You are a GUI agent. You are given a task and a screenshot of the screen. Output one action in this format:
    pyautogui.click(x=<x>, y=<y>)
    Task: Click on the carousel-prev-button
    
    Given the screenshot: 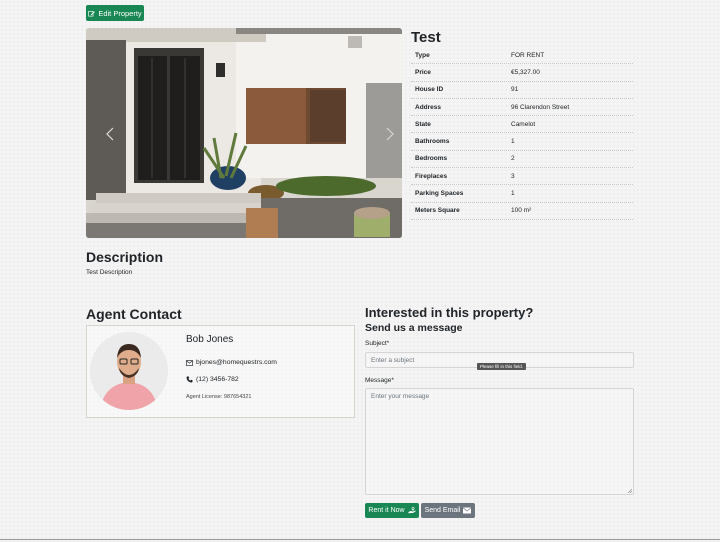 What is the action you would take?
    pyautogui.click(x=110, y=134)
    